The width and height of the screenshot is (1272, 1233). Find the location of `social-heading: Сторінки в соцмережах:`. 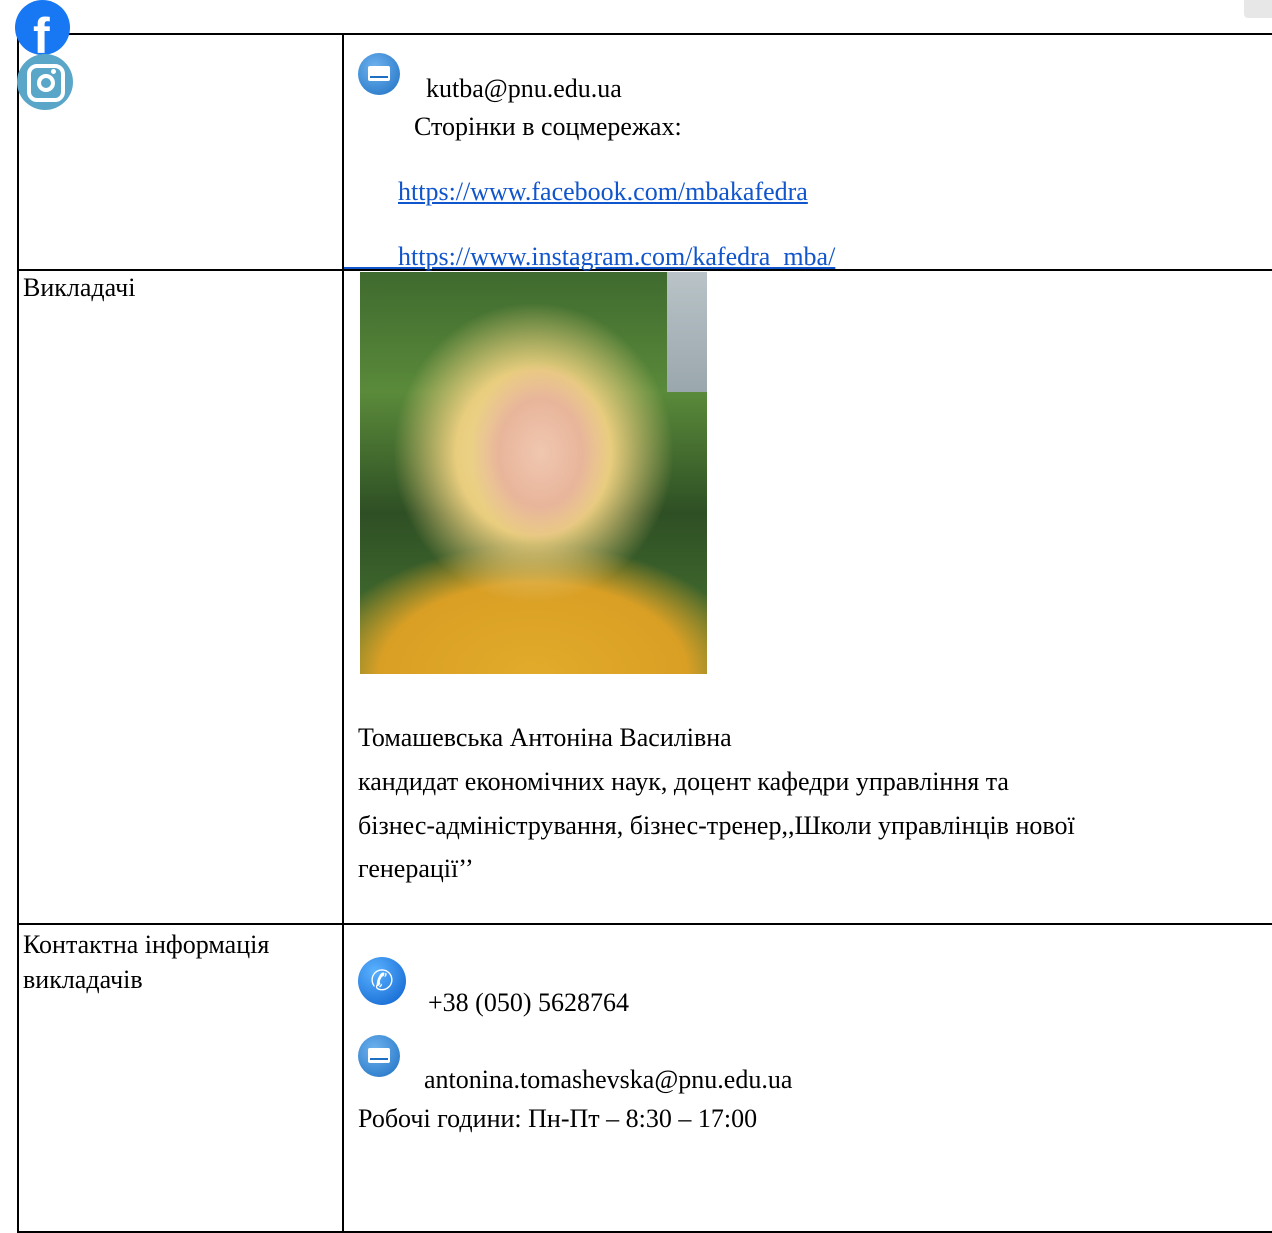

social-heading: Сторінки в соцмережах: is located at coordinates (548, 126).